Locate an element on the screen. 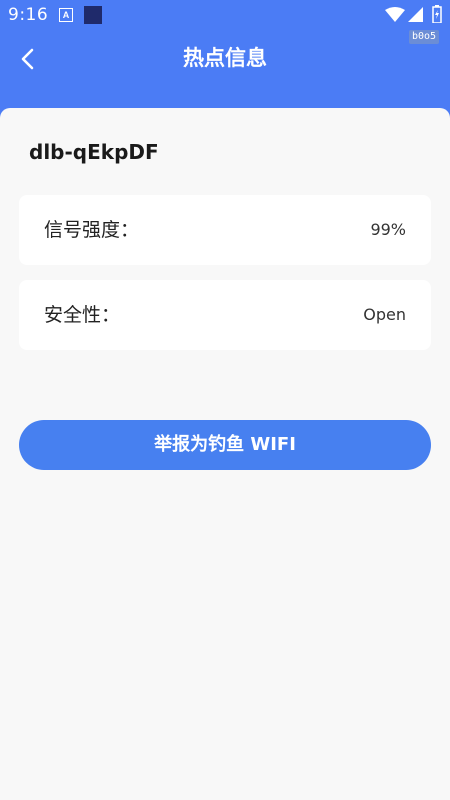 The height and width of the screenshot is (800, 450). report-phishing-wifi-button: 举报为钓鱼 WIFI is located at coordinates (225, 445).